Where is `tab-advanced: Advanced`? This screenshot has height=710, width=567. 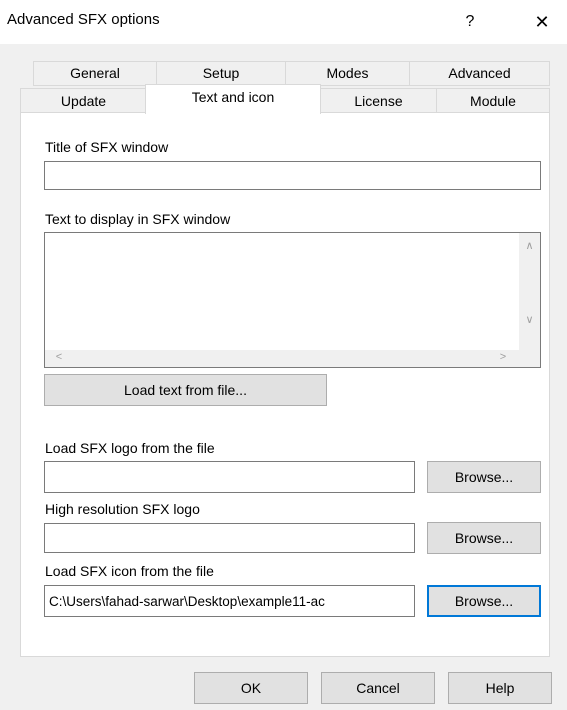
tab-advanced: Advanced is located at coordinates (479, 73).